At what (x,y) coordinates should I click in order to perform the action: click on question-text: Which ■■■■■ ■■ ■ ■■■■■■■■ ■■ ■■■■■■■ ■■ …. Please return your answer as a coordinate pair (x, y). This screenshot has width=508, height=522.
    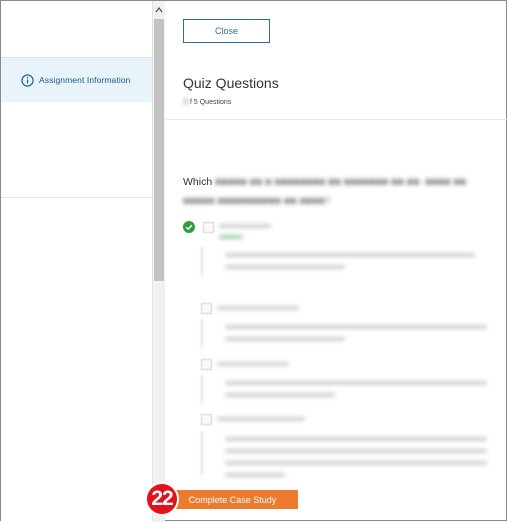
    Looking at the image, I should click on (338, 192).